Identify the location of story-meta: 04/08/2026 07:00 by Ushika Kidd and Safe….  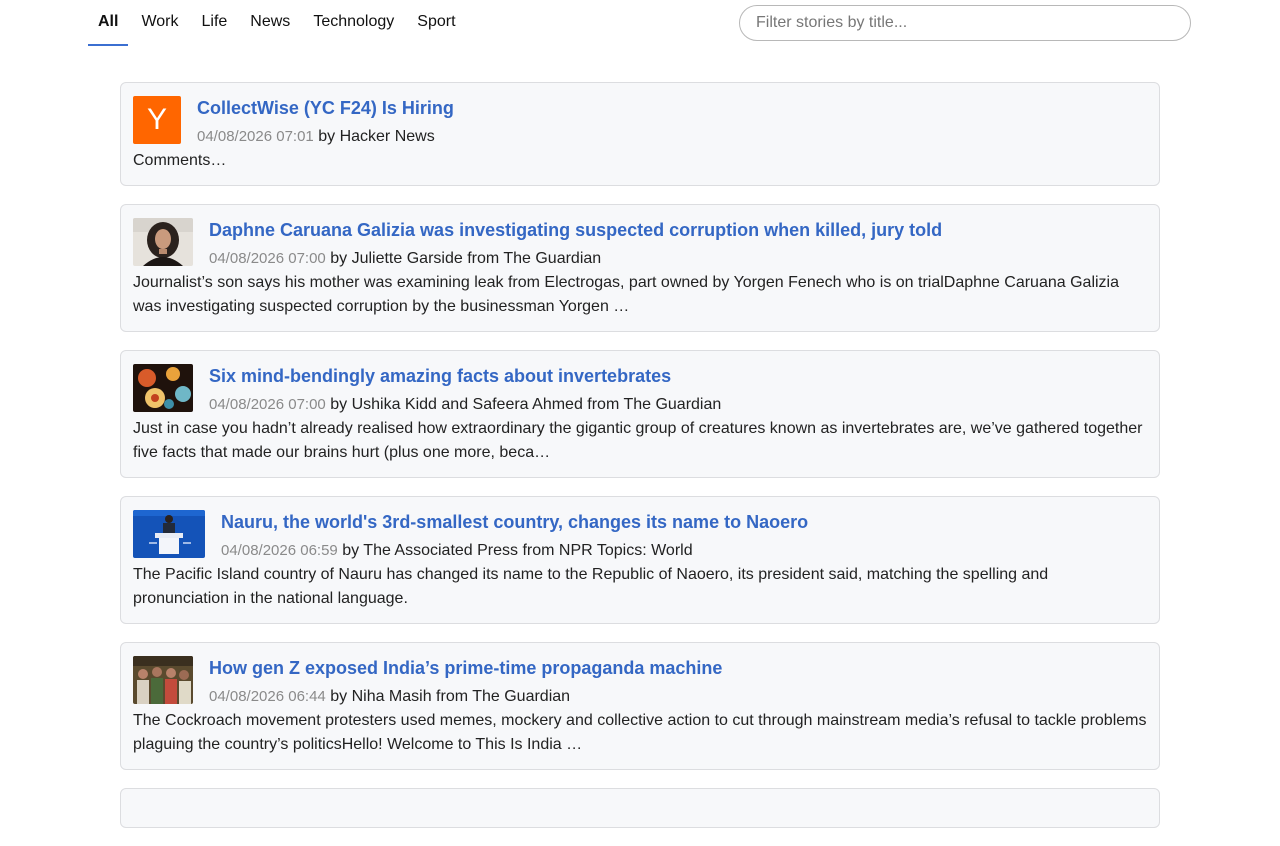
(640, 405).